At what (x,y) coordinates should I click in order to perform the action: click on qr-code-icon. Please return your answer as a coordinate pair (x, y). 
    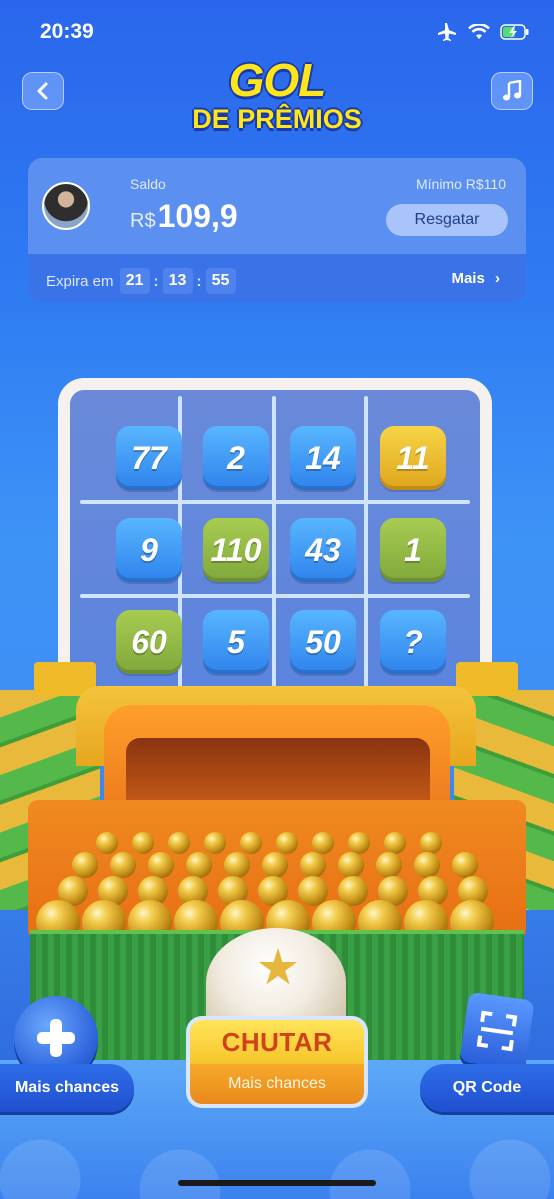
    Looking at the image, I should click on (497, 1031).